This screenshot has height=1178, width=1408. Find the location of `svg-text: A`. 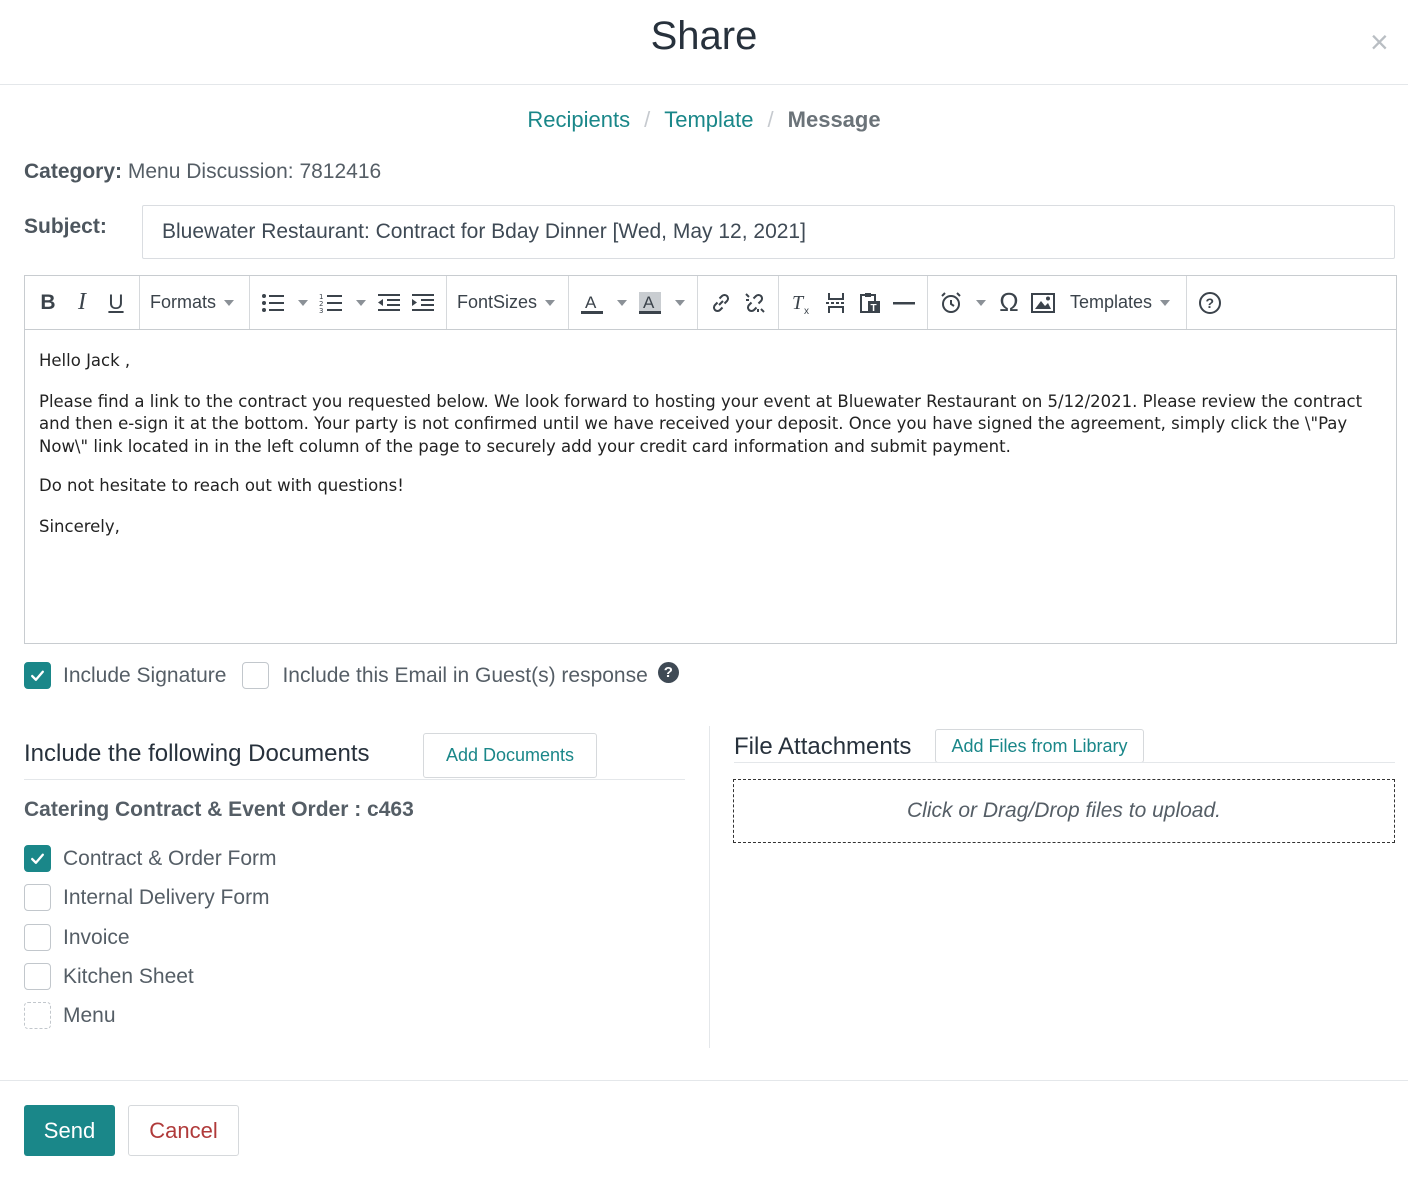

svg-text: A is located at coordinates (591, 302).